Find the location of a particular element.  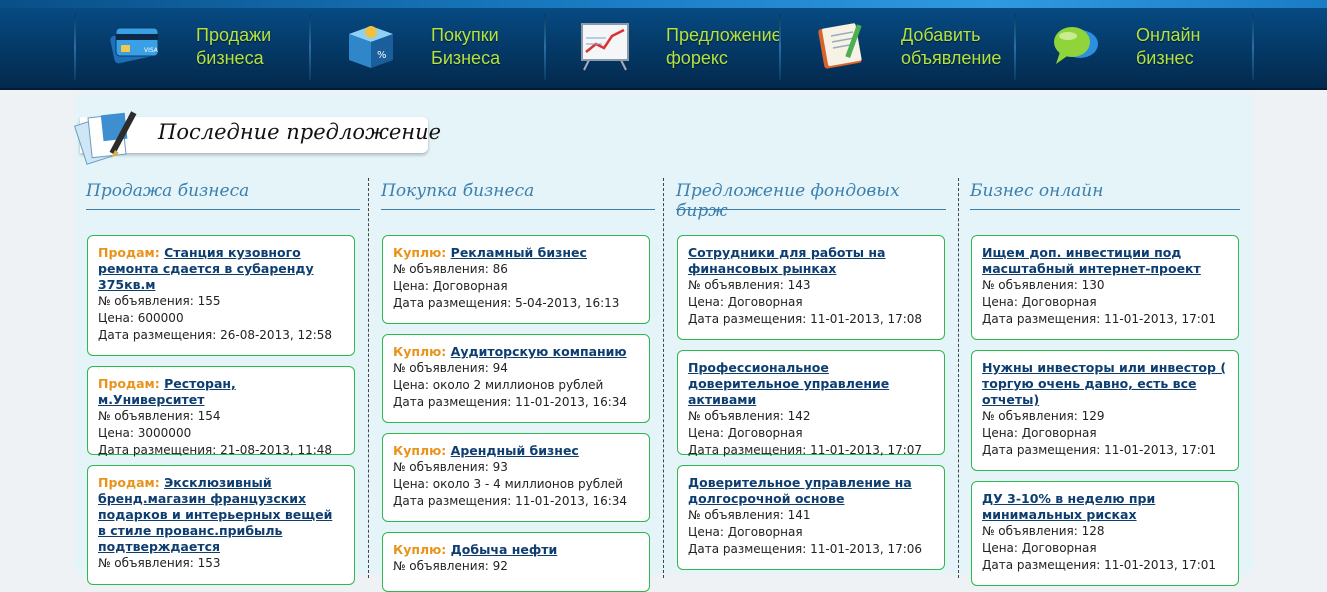

listing-date: 11-01-2013, 17:06 is located at coordinates (866, 549).